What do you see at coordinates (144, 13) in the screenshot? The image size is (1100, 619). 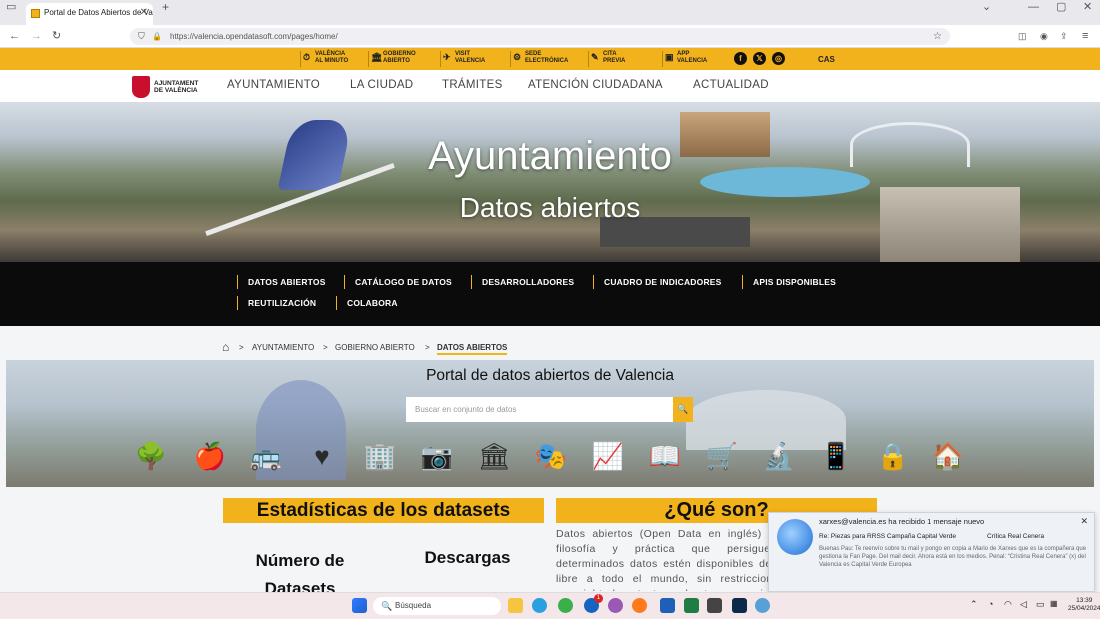 I see `close-tab-icon: ✕` at bounding box center [144, 13].